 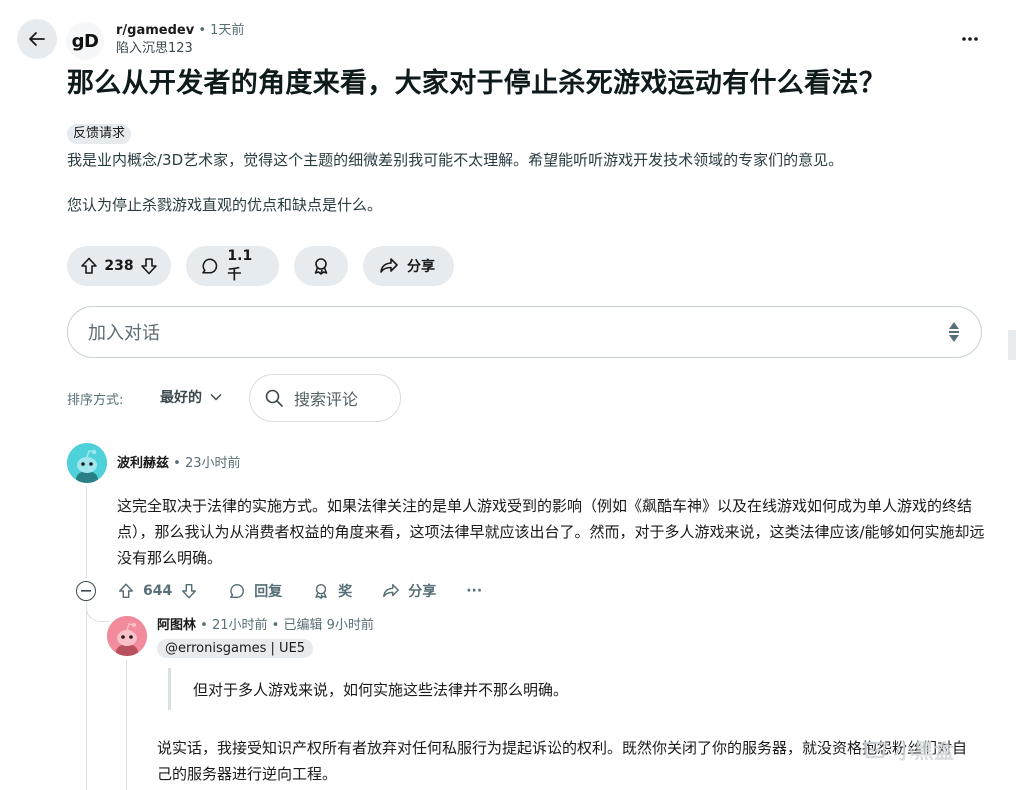 I want to click on comment-time: 21小时前, so click(x=239, y=625).